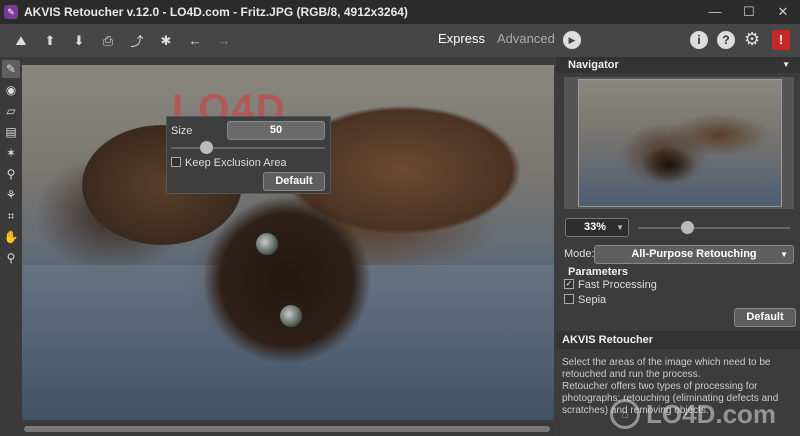 Image resolution: width=800 pixels, height=436 pixels. I want to click on fast-processing-label: Fast Processing, so click(617, 285).